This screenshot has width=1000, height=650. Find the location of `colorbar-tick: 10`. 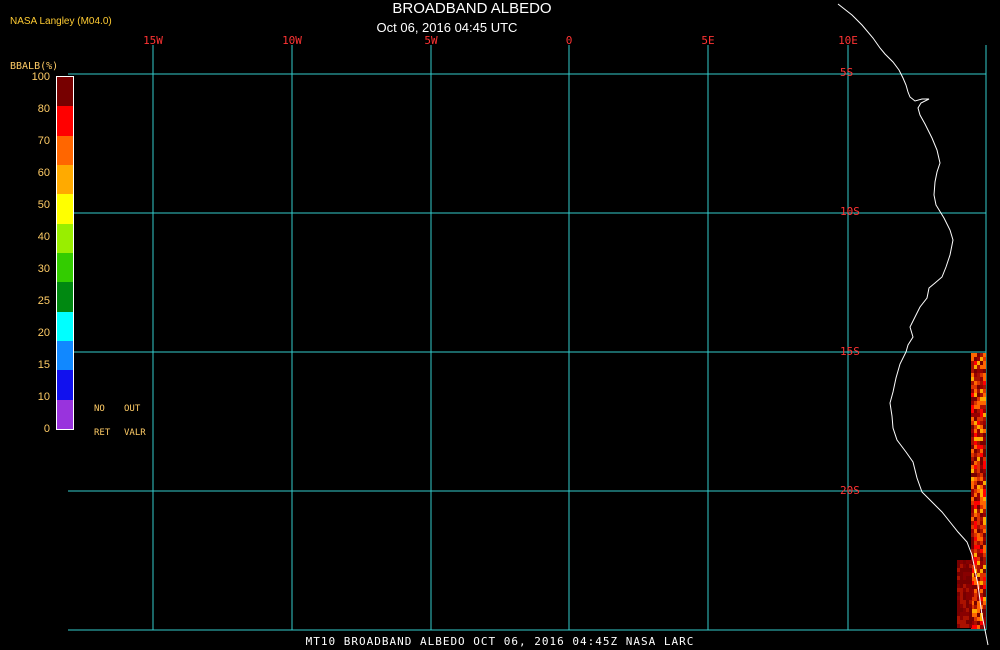

colorbar-tick: 10 is located at coordinates (43, 397).